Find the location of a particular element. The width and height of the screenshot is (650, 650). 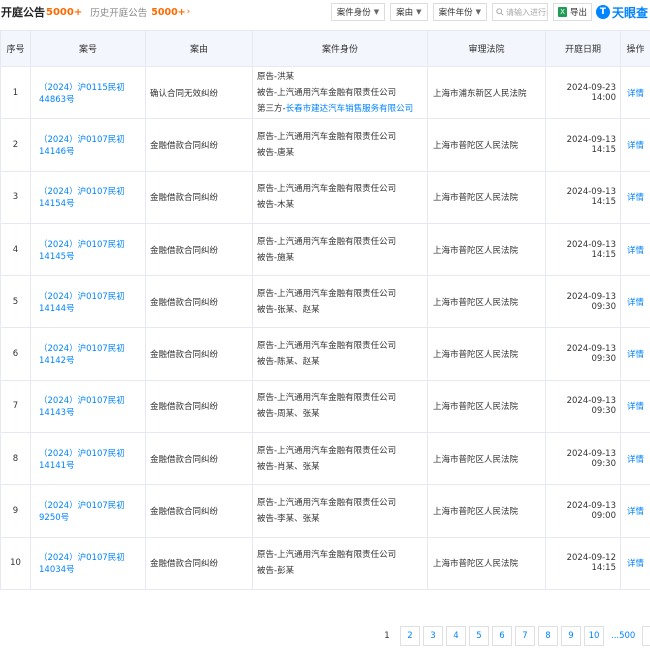

search-icon is located at coordinates (500, 12).